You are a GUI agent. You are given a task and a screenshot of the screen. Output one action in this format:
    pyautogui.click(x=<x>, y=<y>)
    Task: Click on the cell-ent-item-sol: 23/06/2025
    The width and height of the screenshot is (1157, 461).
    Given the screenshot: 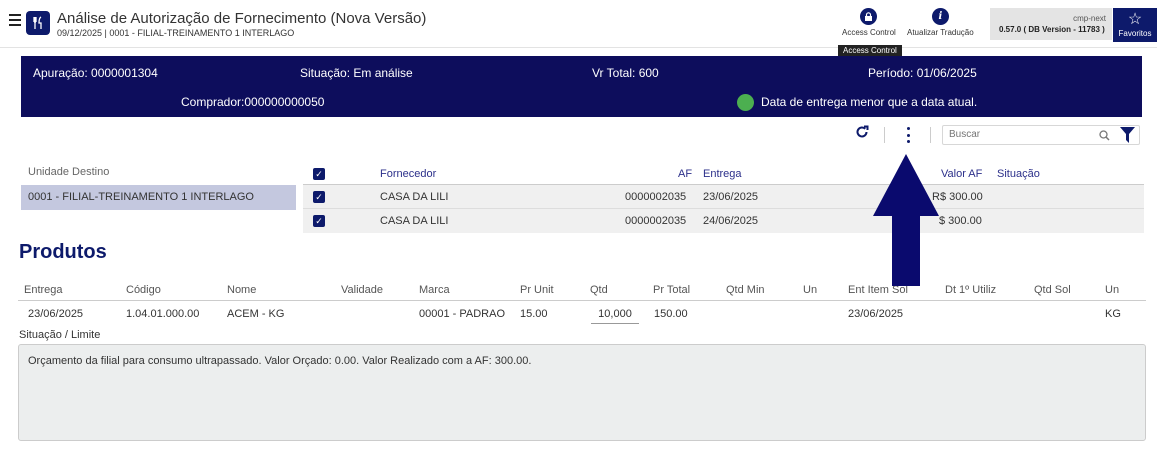 What is the action you would take?
    pyautogui.click(x=876, y=314)
    